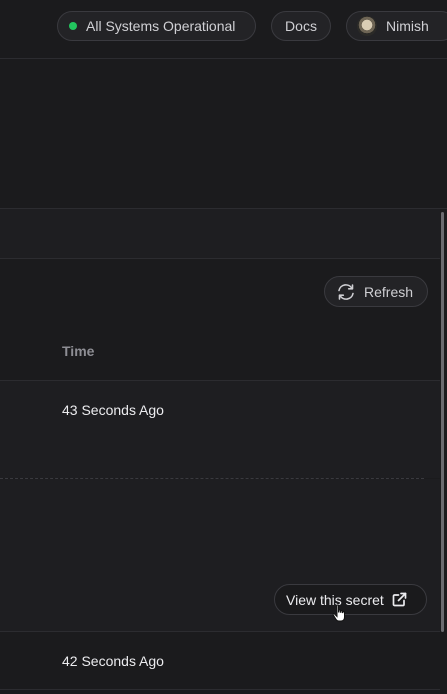 The width and height of the screenshot is (447, 694). Describe the element at coordinates (338, 613) in the screenshot. I see `hand-cursor-icon` at that location.